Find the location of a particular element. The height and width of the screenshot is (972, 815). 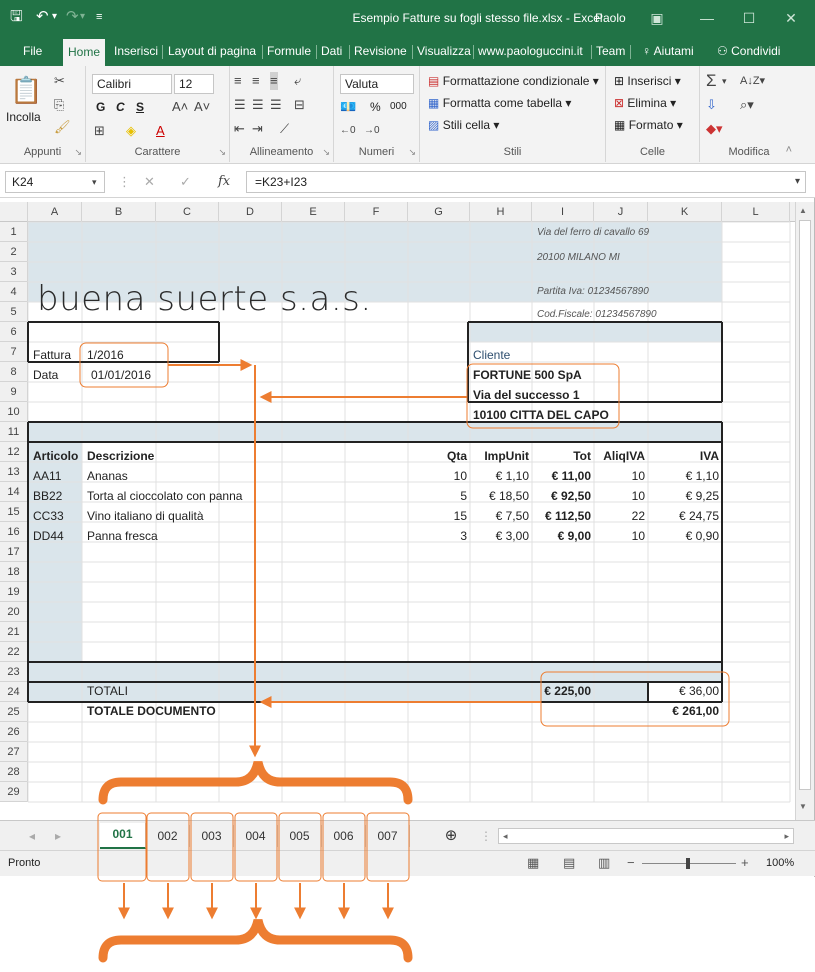

highlight-invoice is located at coordinates (124, 365).